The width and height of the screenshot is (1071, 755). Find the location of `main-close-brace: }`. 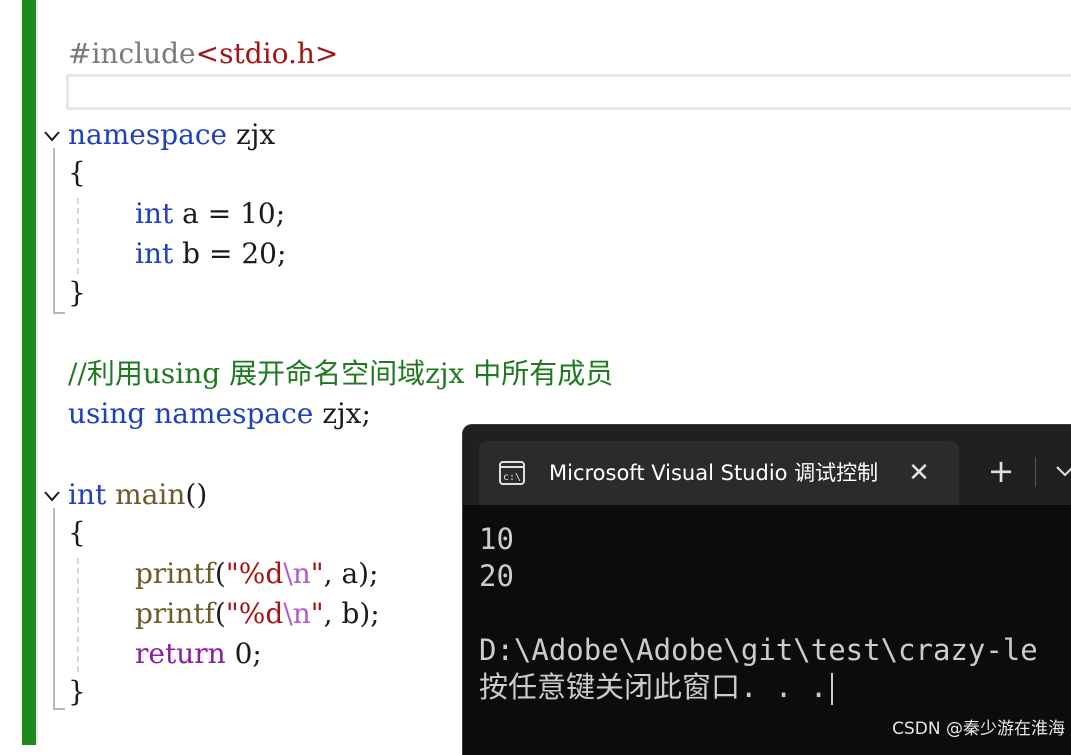

main-close-brace: } is located at coordinates (77, 692).